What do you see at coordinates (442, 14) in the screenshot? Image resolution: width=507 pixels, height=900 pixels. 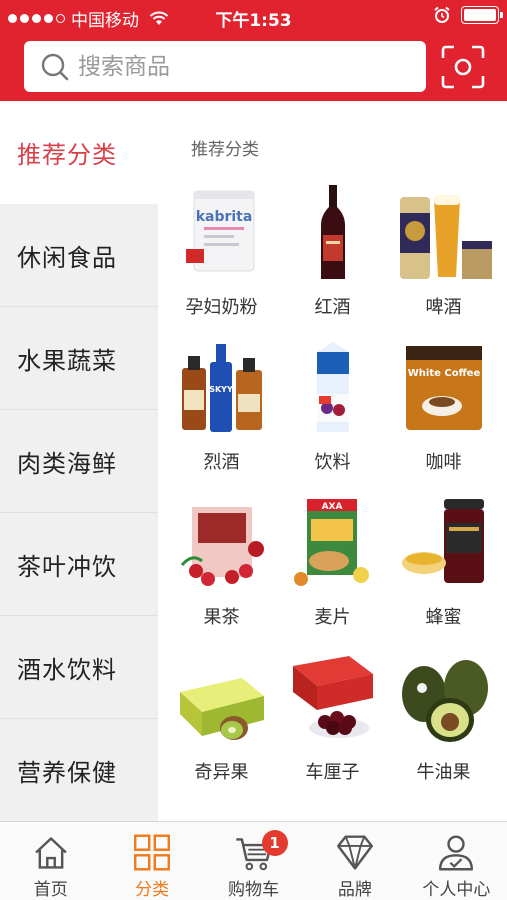 I see `alarm-icon` at bounding box center [442, 14].